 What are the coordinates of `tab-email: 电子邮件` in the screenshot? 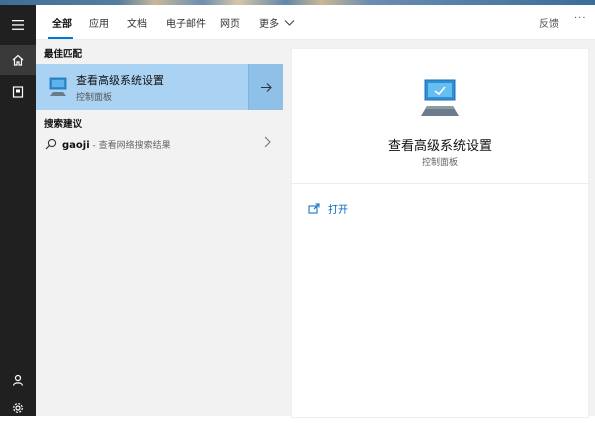 It's located at (186, 22).